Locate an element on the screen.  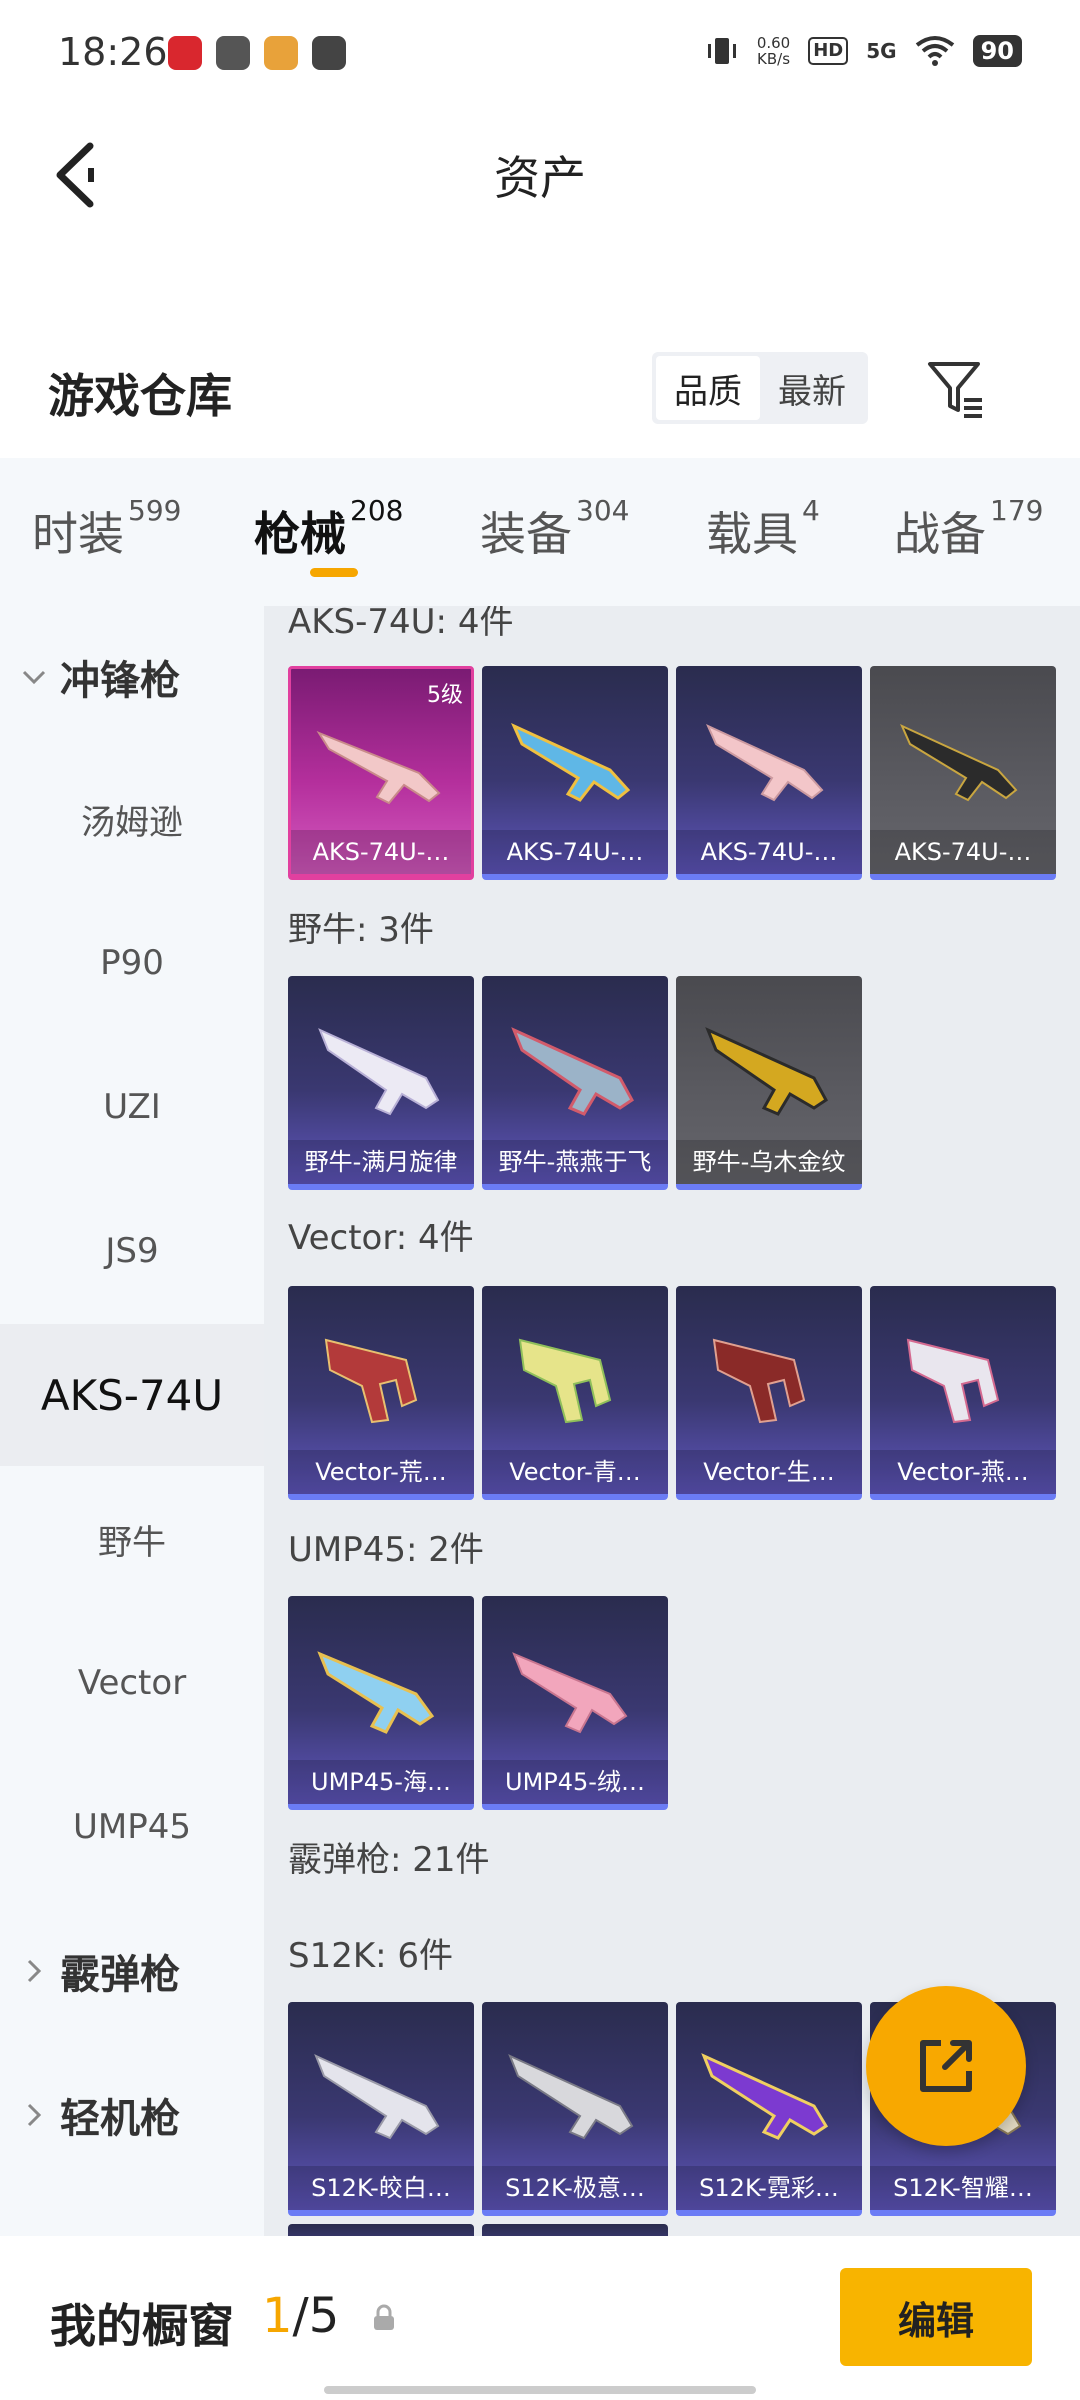
chevron-down-icon is located at coordinates (34, 677).